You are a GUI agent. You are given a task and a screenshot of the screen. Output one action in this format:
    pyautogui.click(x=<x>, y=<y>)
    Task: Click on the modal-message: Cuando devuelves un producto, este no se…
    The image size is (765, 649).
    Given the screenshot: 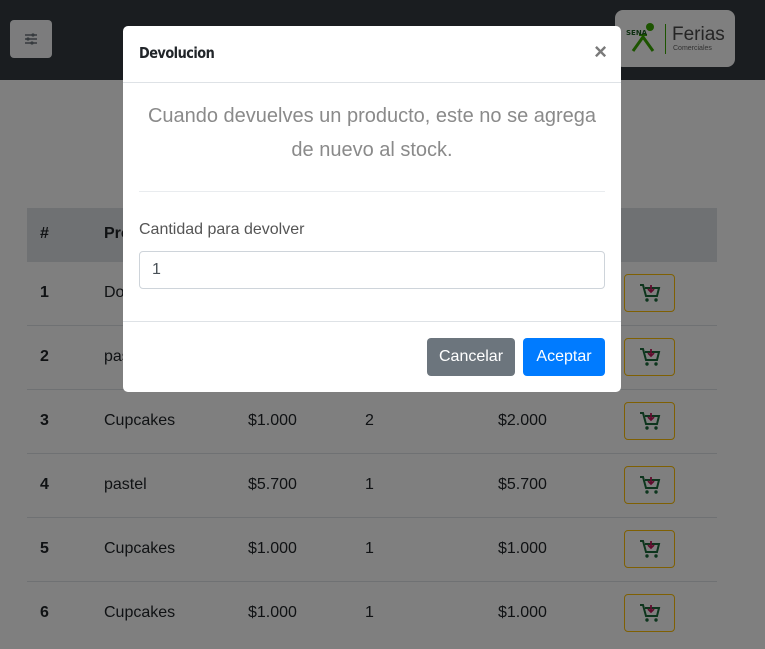 What is the action you would take?
    pyautogui.click(x=372, y=133)
    